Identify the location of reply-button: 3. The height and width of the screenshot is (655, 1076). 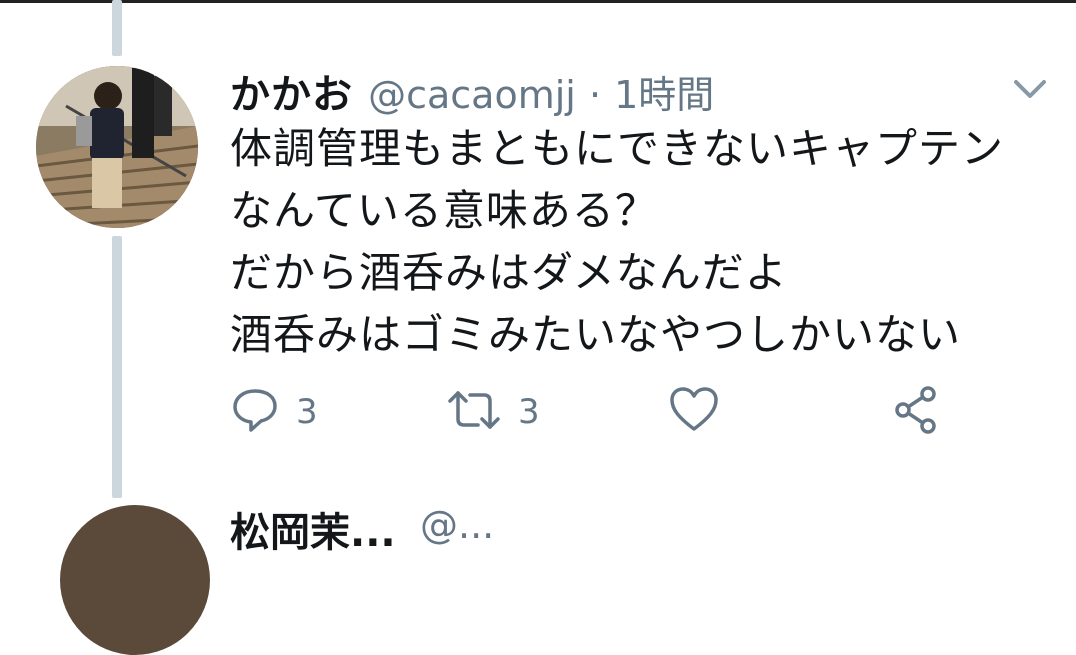
(274, 412).